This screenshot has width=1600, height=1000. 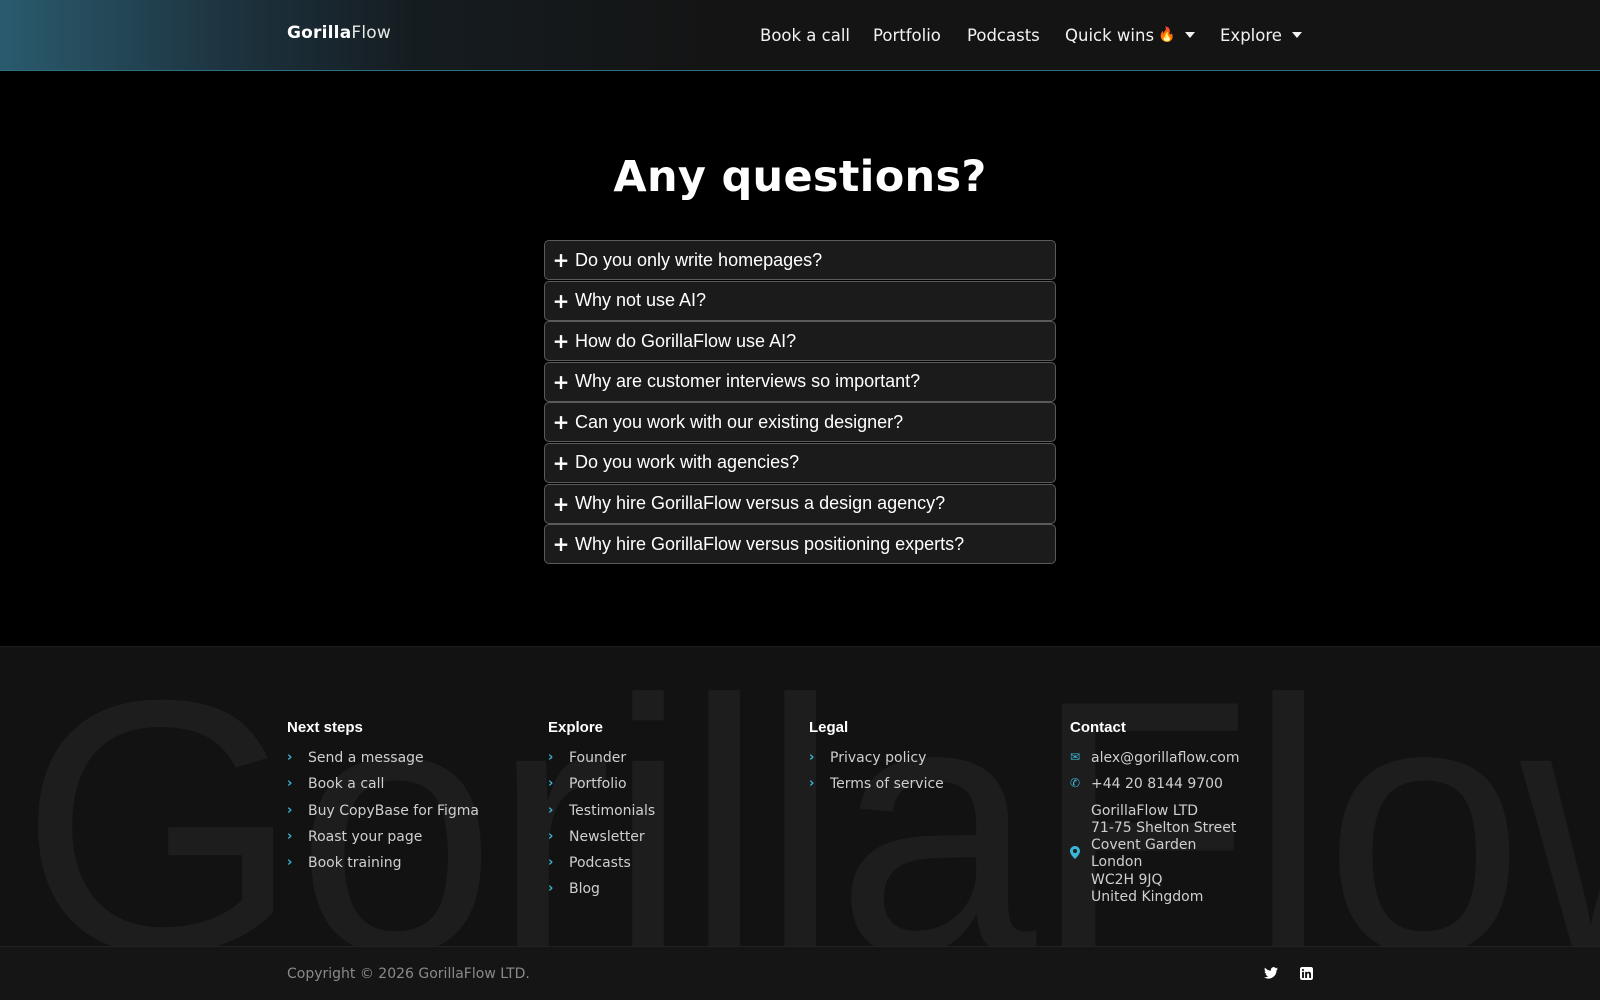 I want to click on footer-heading: Next steps, so click(x=325, y=727).